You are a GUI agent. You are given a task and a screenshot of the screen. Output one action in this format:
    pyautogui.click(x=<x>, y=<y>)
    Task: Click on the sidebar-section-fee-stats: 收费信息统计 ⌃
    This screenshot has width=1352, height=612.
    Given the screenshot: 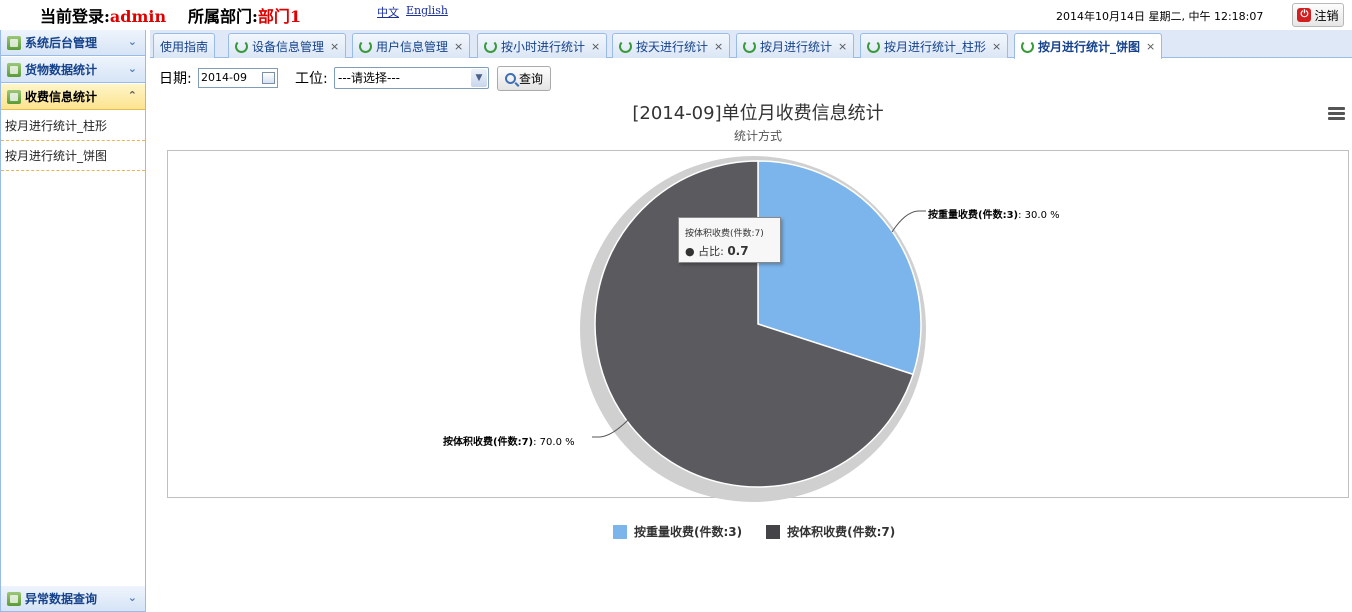 What is the action you would take?
    pyautogui.click(x=73, y=97)
    